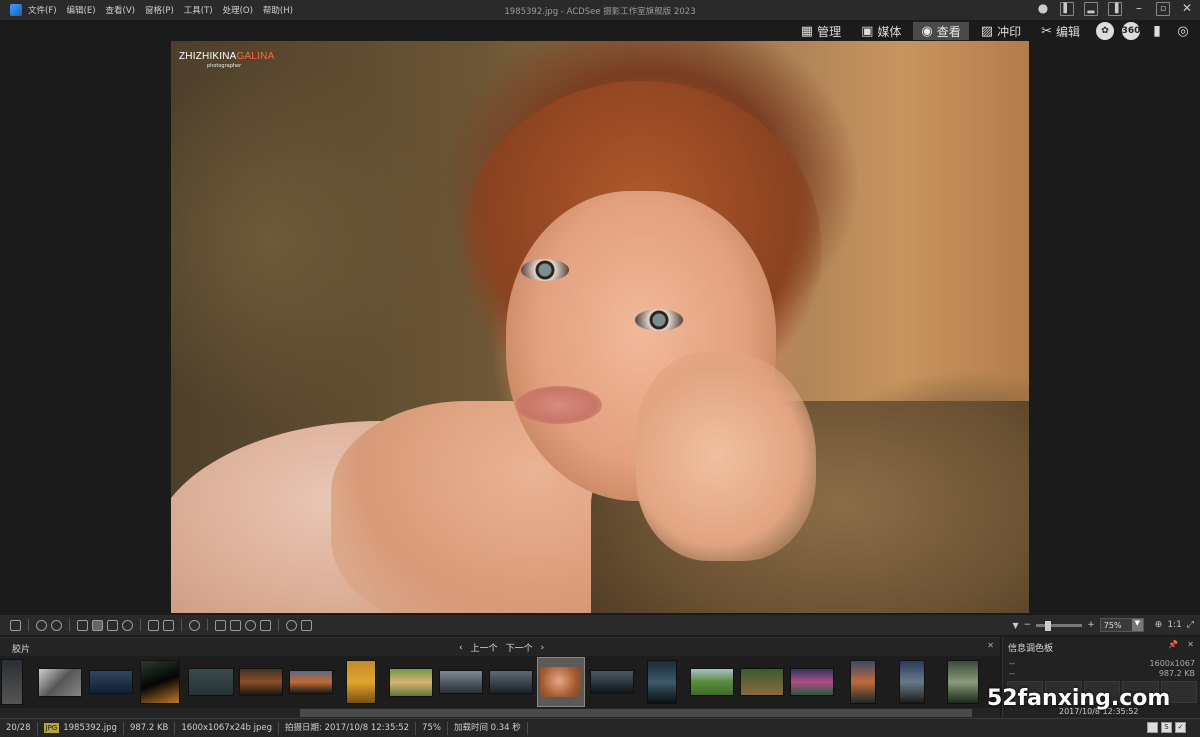 Image resolution: width=1200 pixels, height=737 pixels. Describe the element at coordinates (82, 625) in the screenshot. I see `crop-icon` at that location.